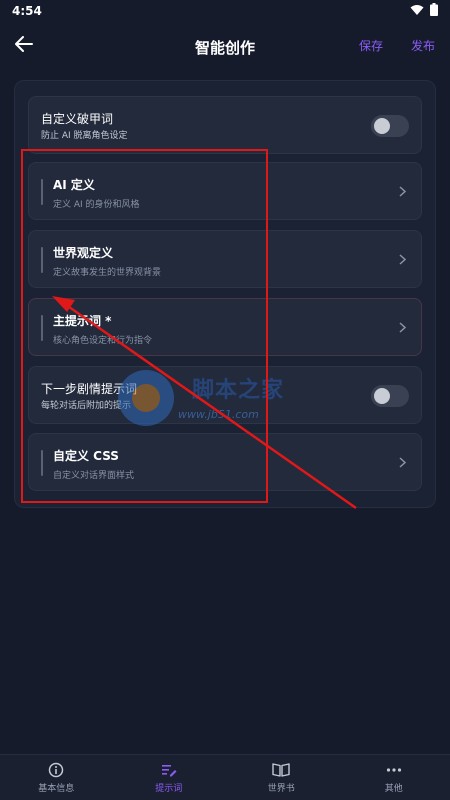  What do you see at coordinates (281, 770) in the screenshot?
I see `book-icon` at bounding box center [281, 770].